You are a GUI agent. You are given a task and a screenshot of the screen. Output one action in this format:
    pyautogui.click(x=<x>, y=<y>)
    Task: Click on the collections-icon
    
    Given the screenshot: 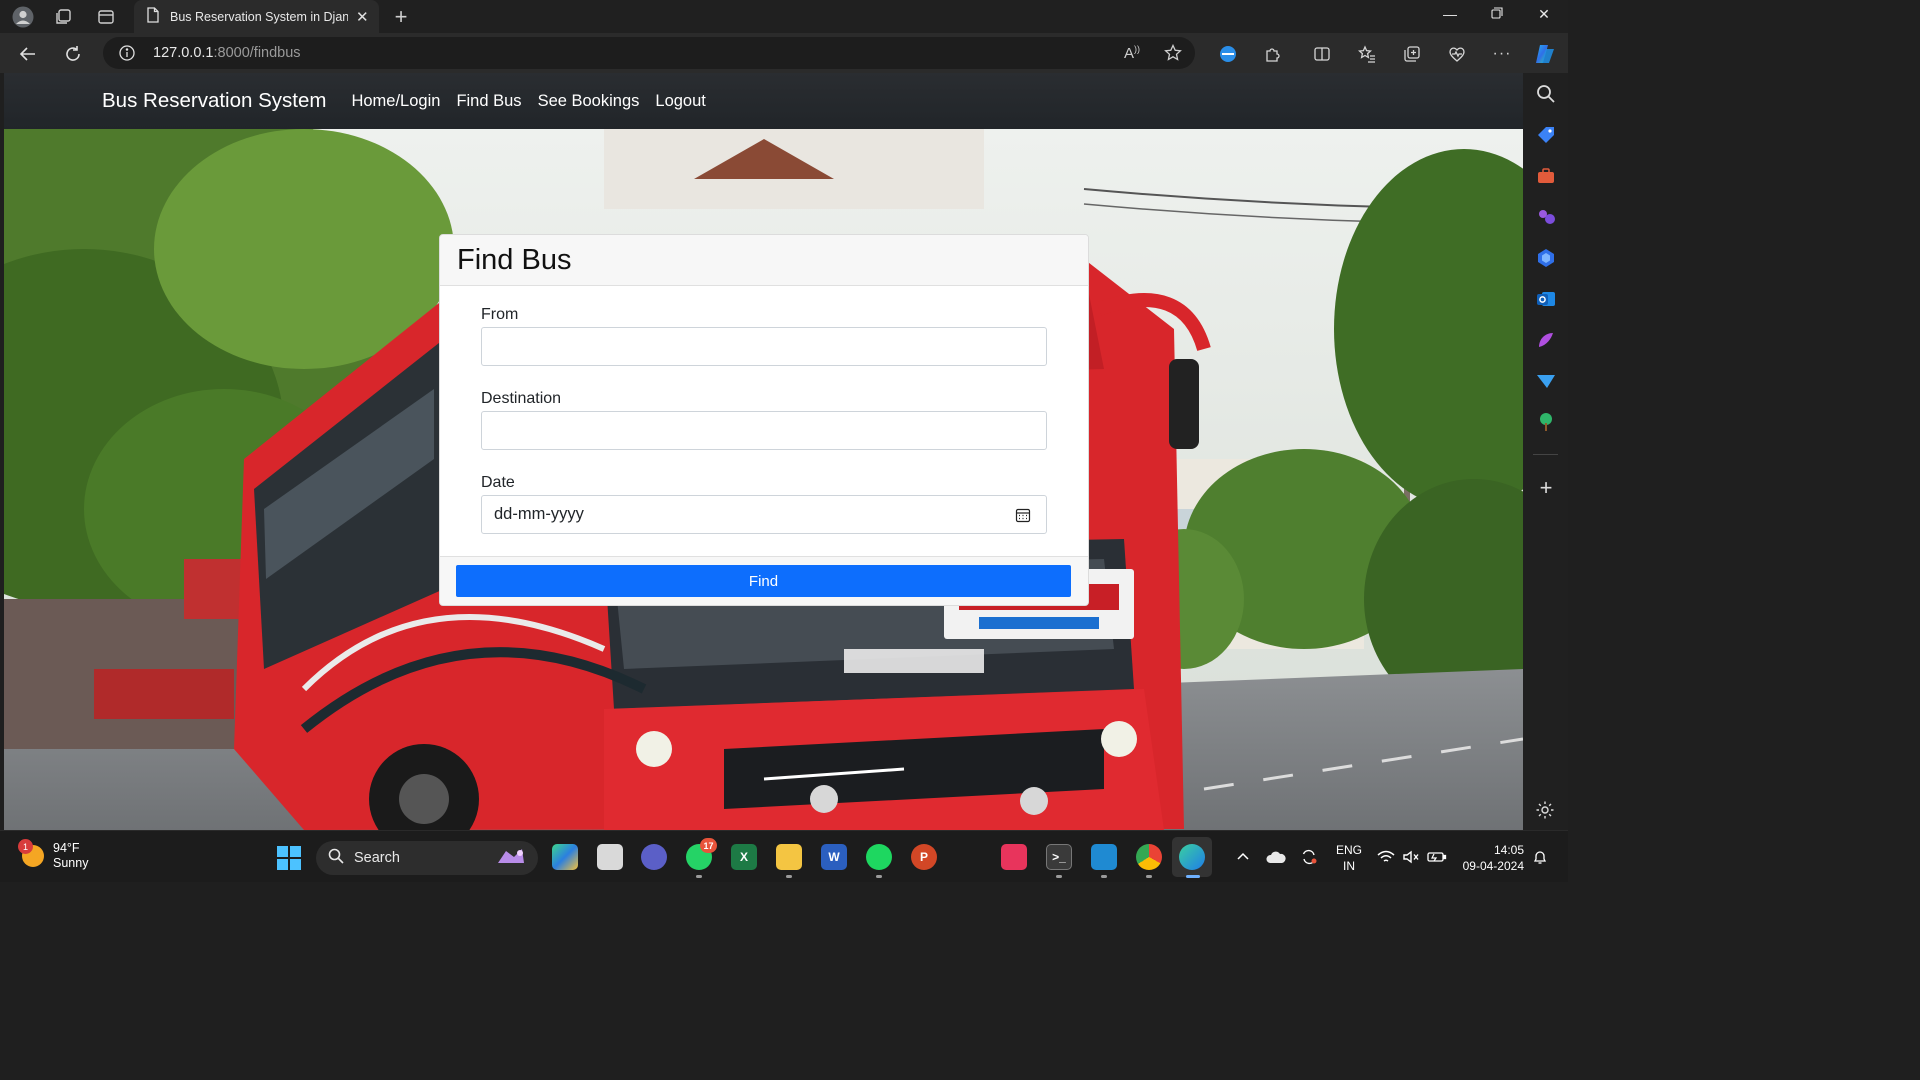 What is the action you would take?
    pyautogui.click(x=1412, y=54)
    